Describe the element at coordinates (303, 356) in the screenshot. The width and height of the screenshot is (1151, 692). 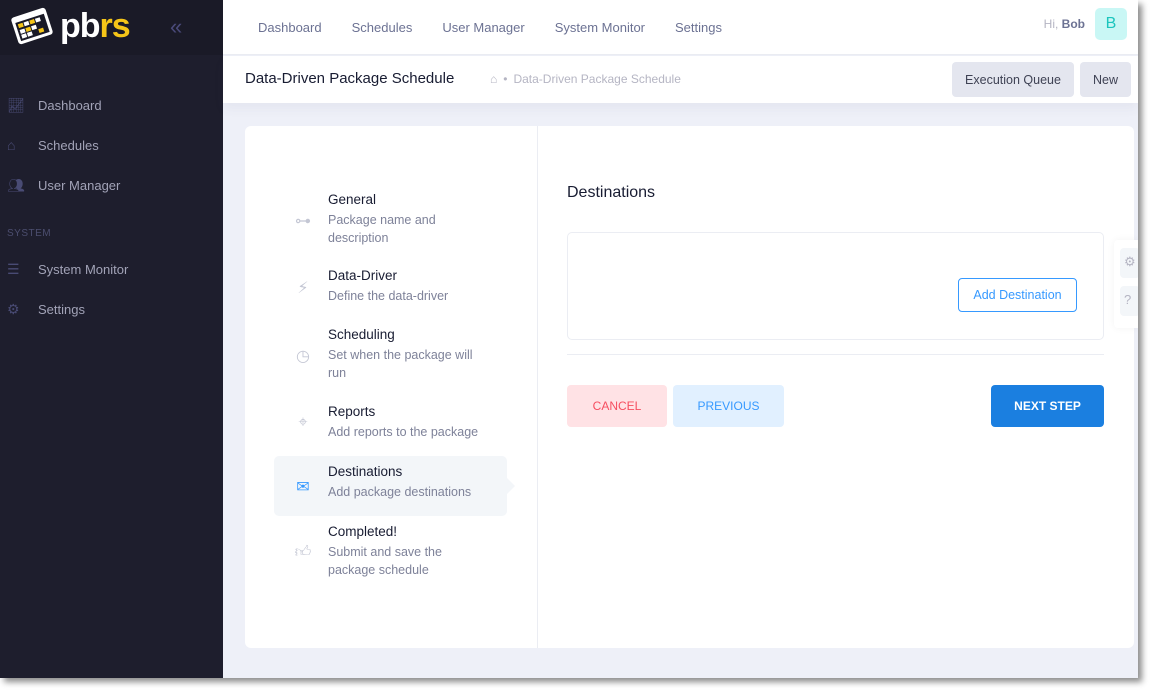
I see `clock-icon: ◷` at that location.